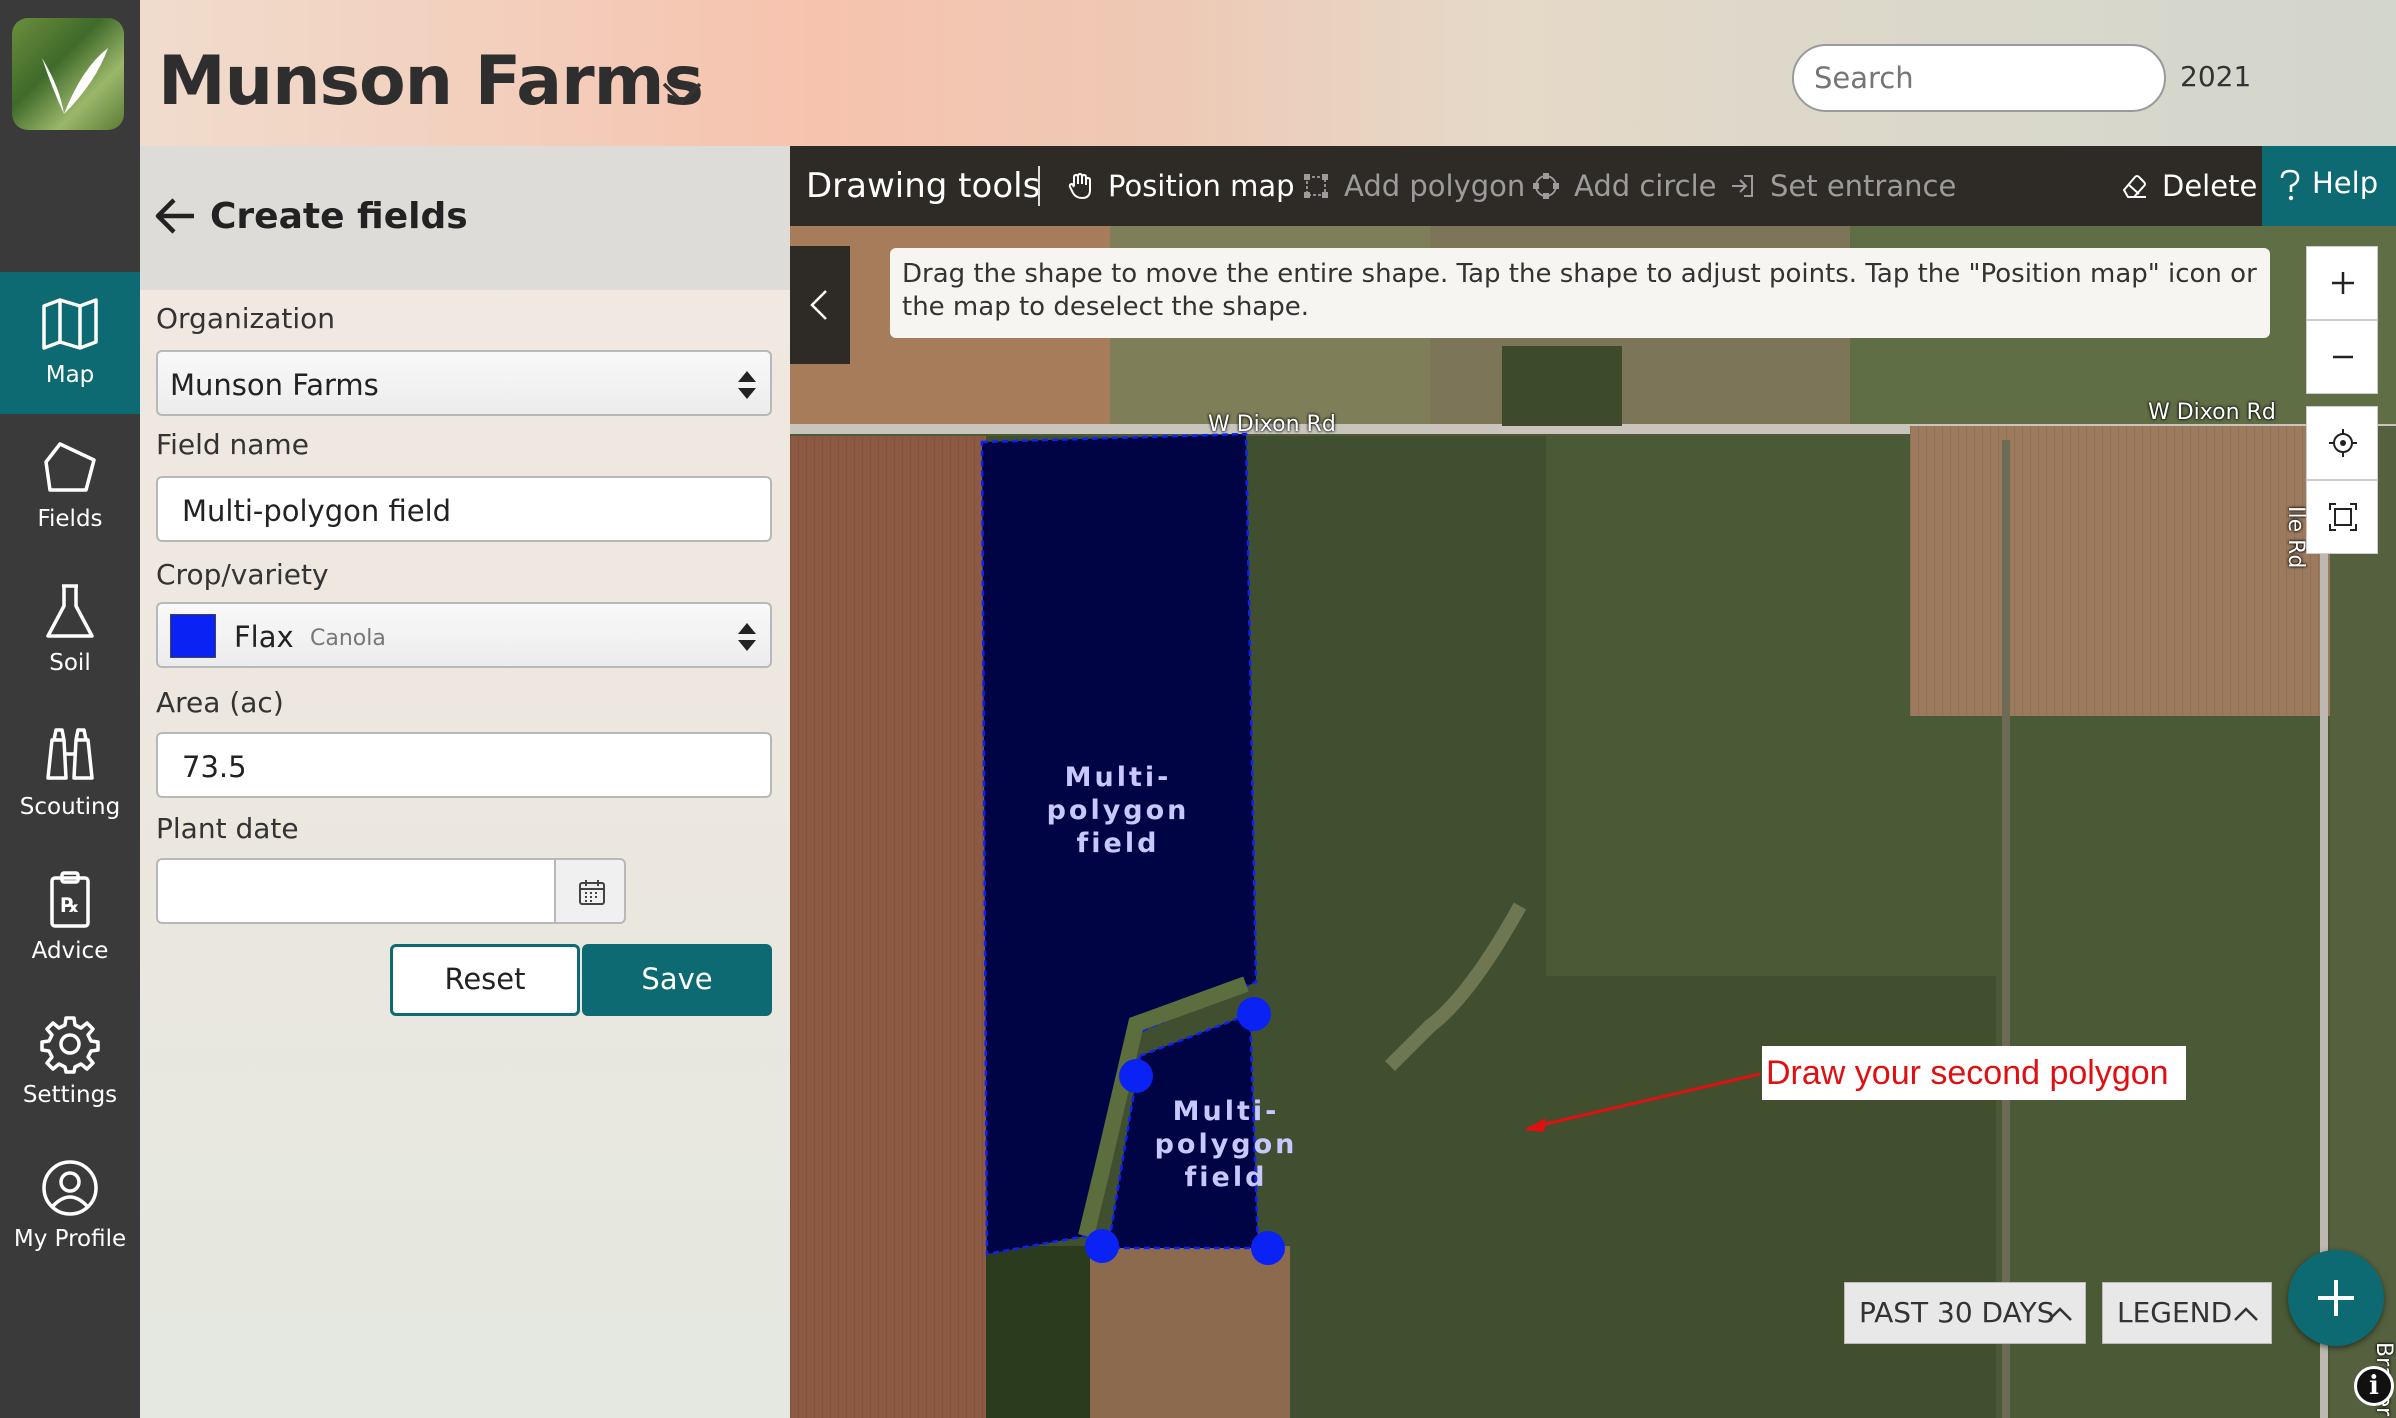 This screenshot has height=1418, width=2396. What do you see at coordinates (1079, 186) in the screenshot?
I see `hand-icon` at bounding box center [1079, 186].